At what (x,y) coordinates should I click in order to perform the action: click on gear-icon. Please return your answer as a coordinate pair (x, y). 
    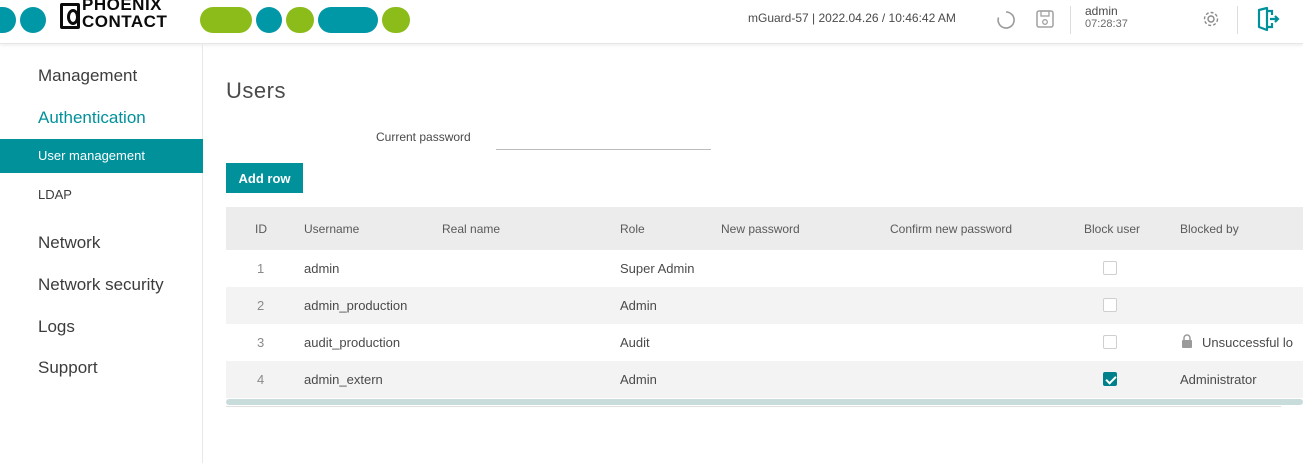
    Looking at the image, I should click on (1211, 19).